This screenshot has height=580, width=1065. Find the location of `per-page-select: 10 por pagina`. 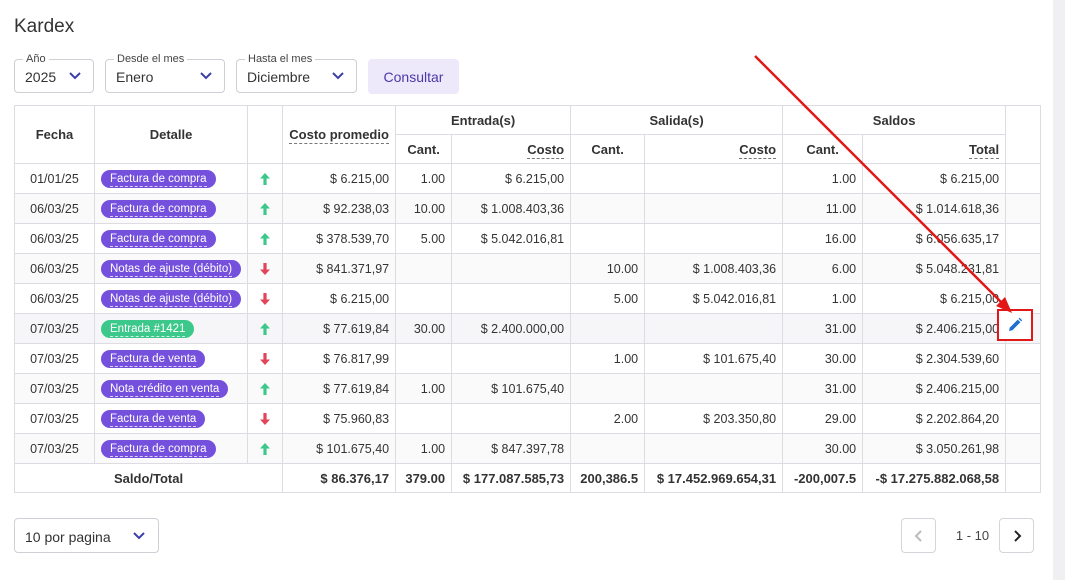

per-page-select: 10 por pagina is located at coordinates (86, 535).